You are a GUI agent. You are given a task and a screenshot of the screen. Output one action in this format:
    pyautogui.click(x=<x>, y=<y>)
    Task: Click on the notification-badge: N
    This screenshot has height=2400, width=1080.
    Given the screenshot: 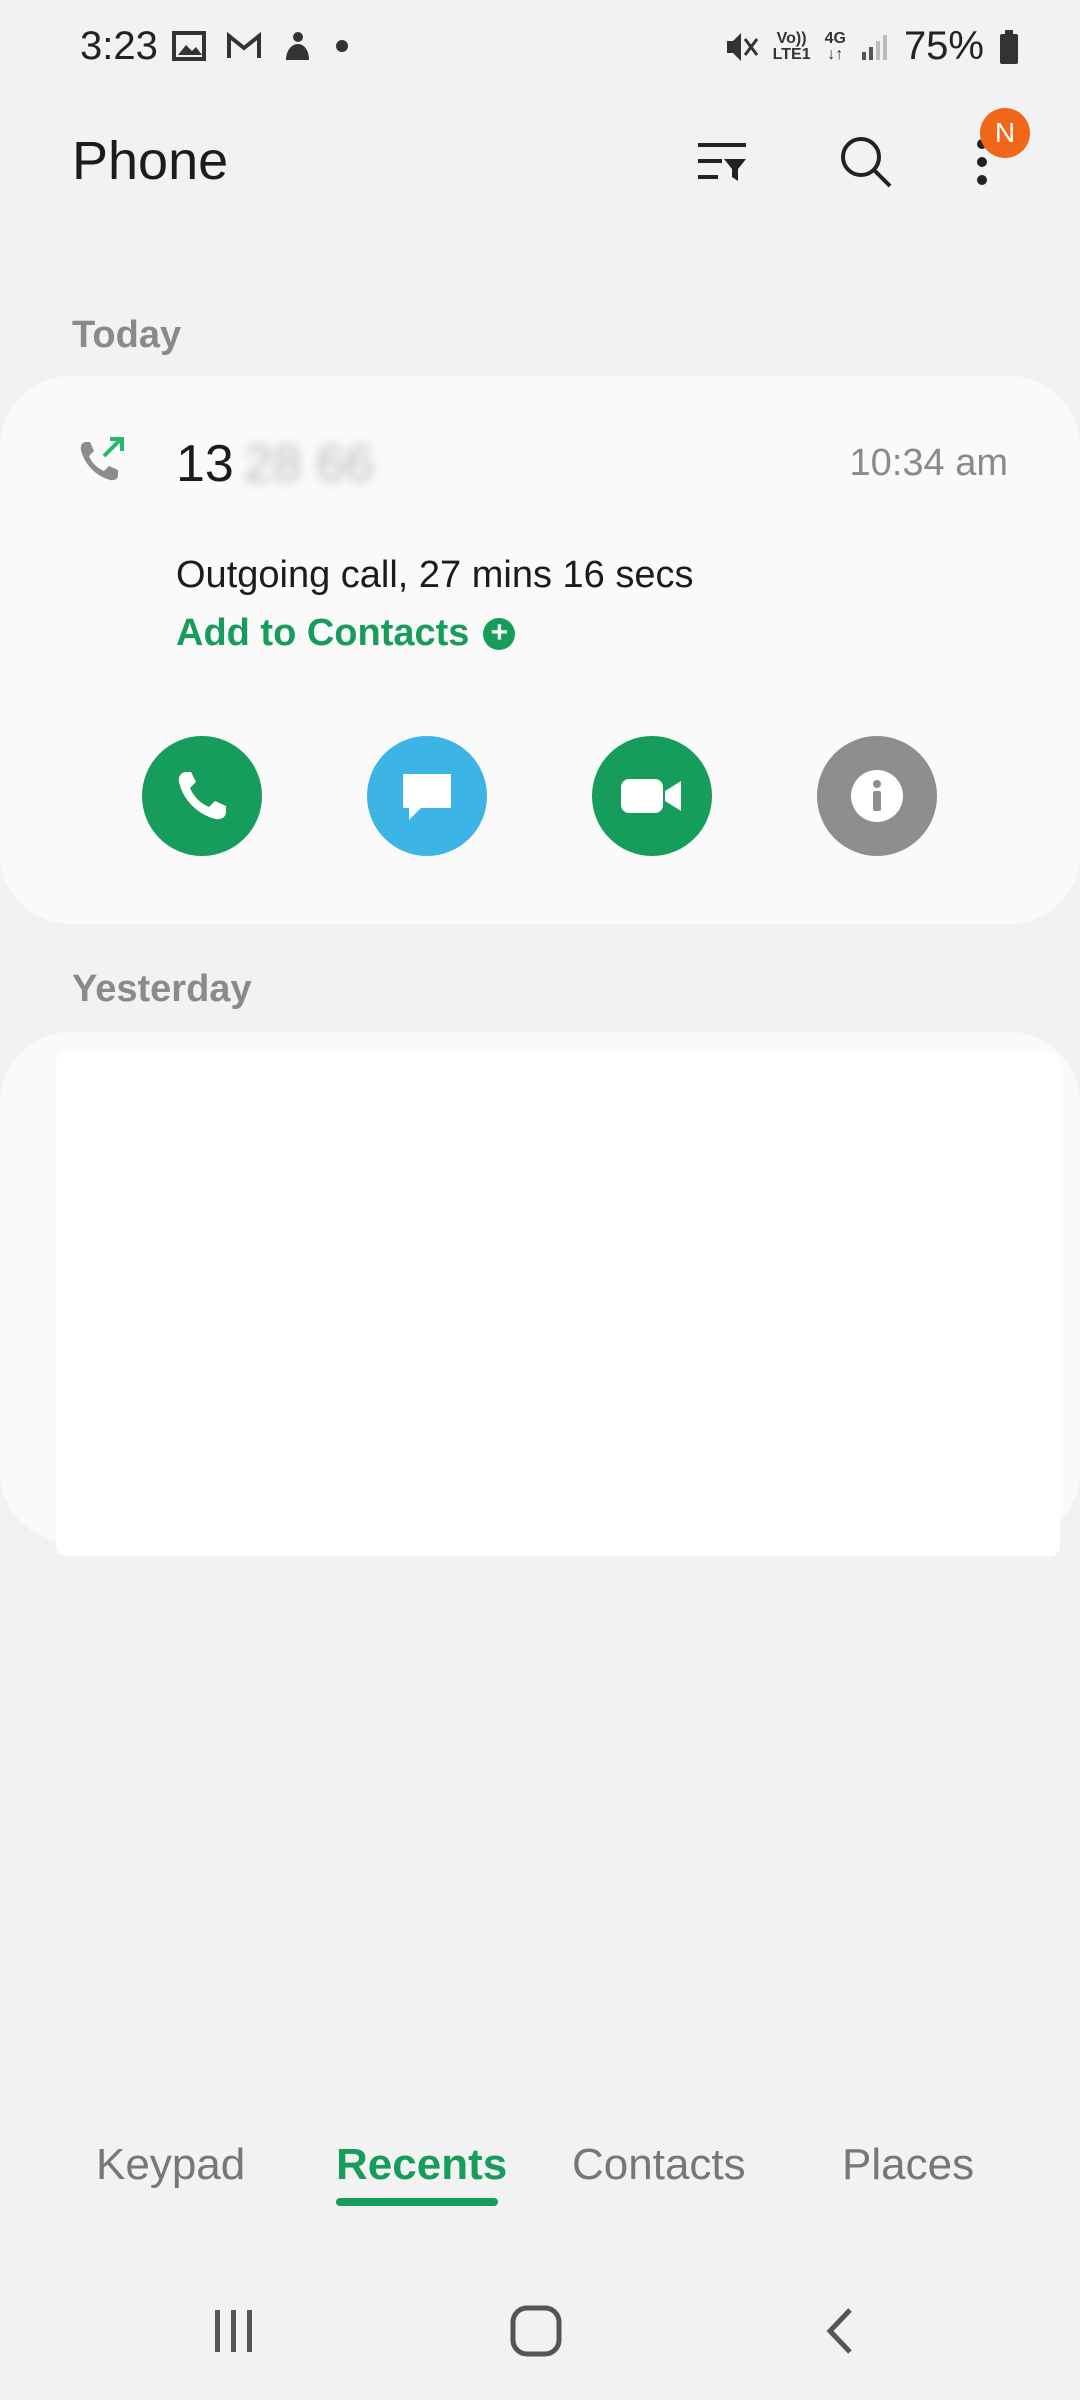 What is the action you would take?
    pyautogui.click(x=1005, y=133)
    